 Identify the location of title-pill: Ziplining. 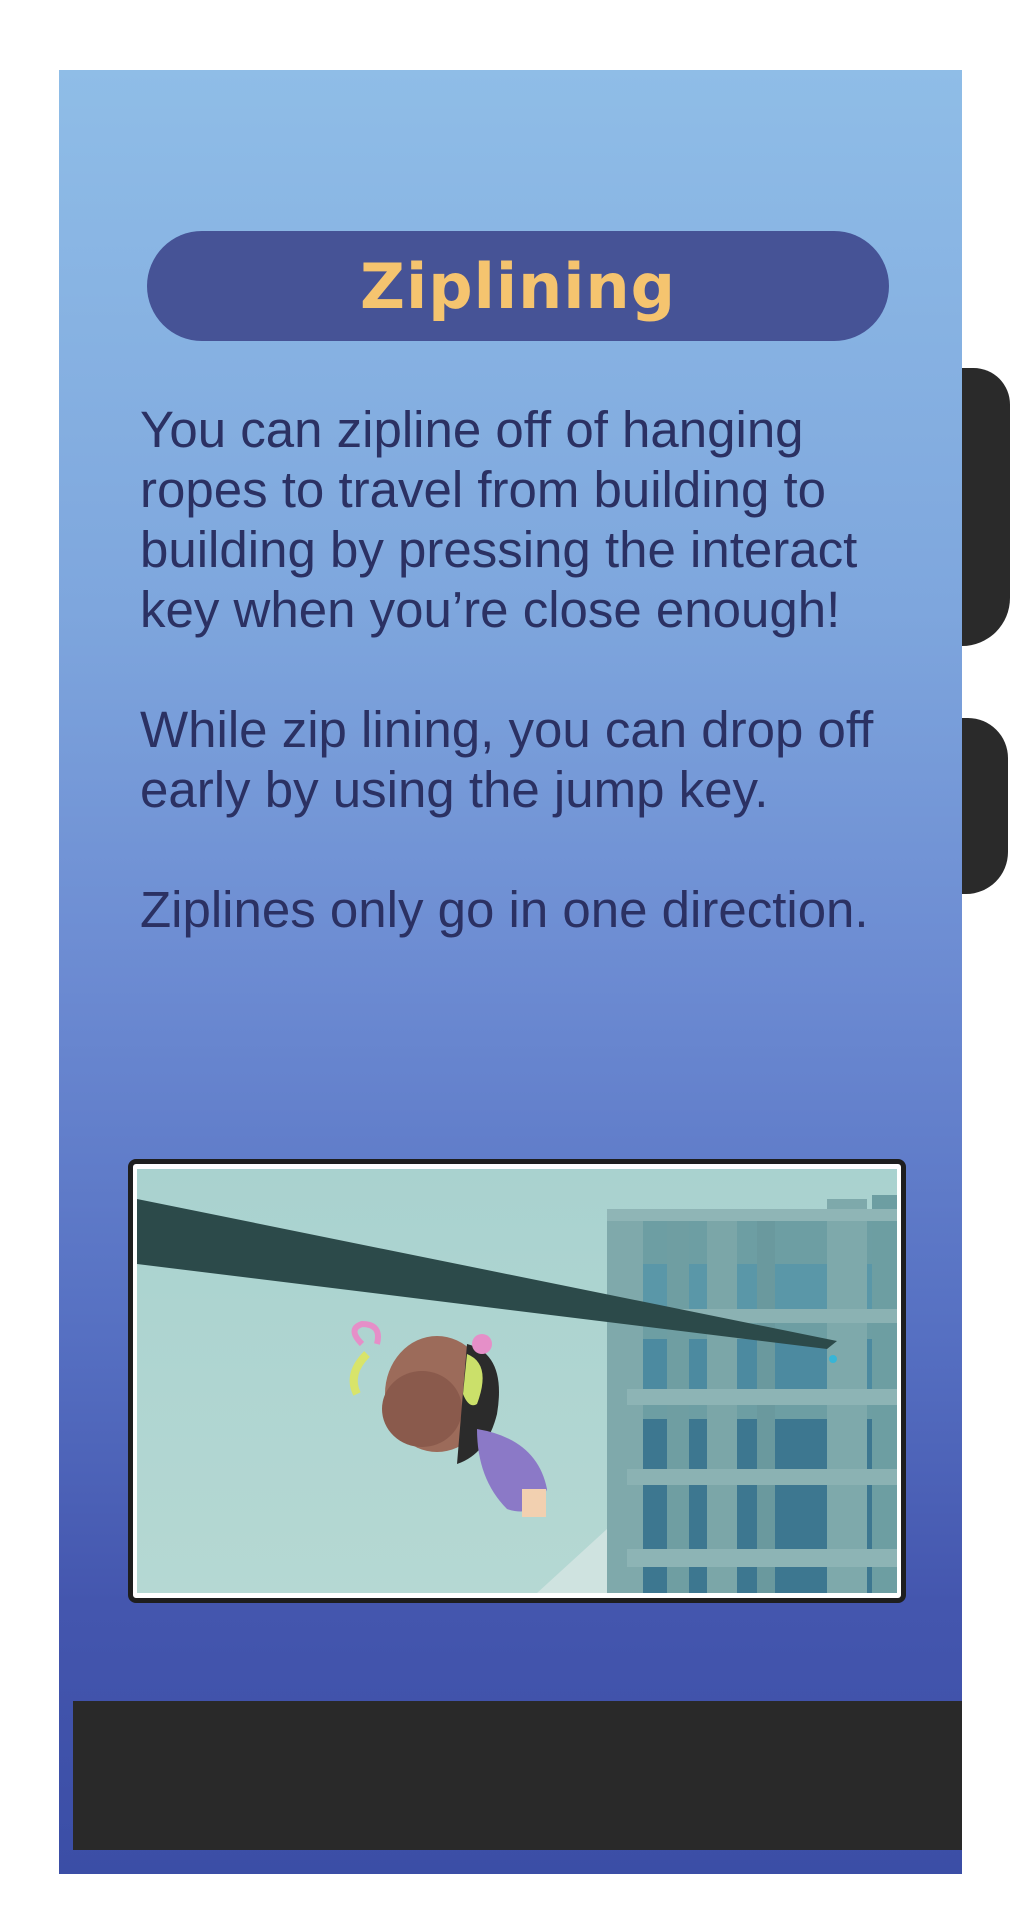
(518, 286).